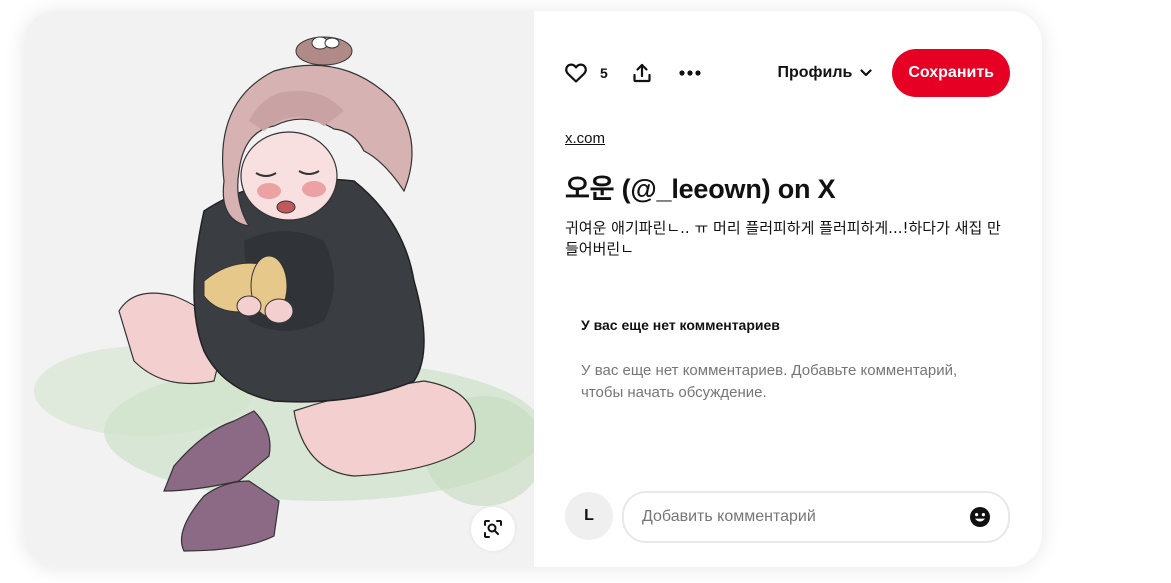 Image resolution: width=1171 pixels, height=583 pixels. Describe the element at coordinates (804, 517) in the screenshot. I see `comment-input` at that location.